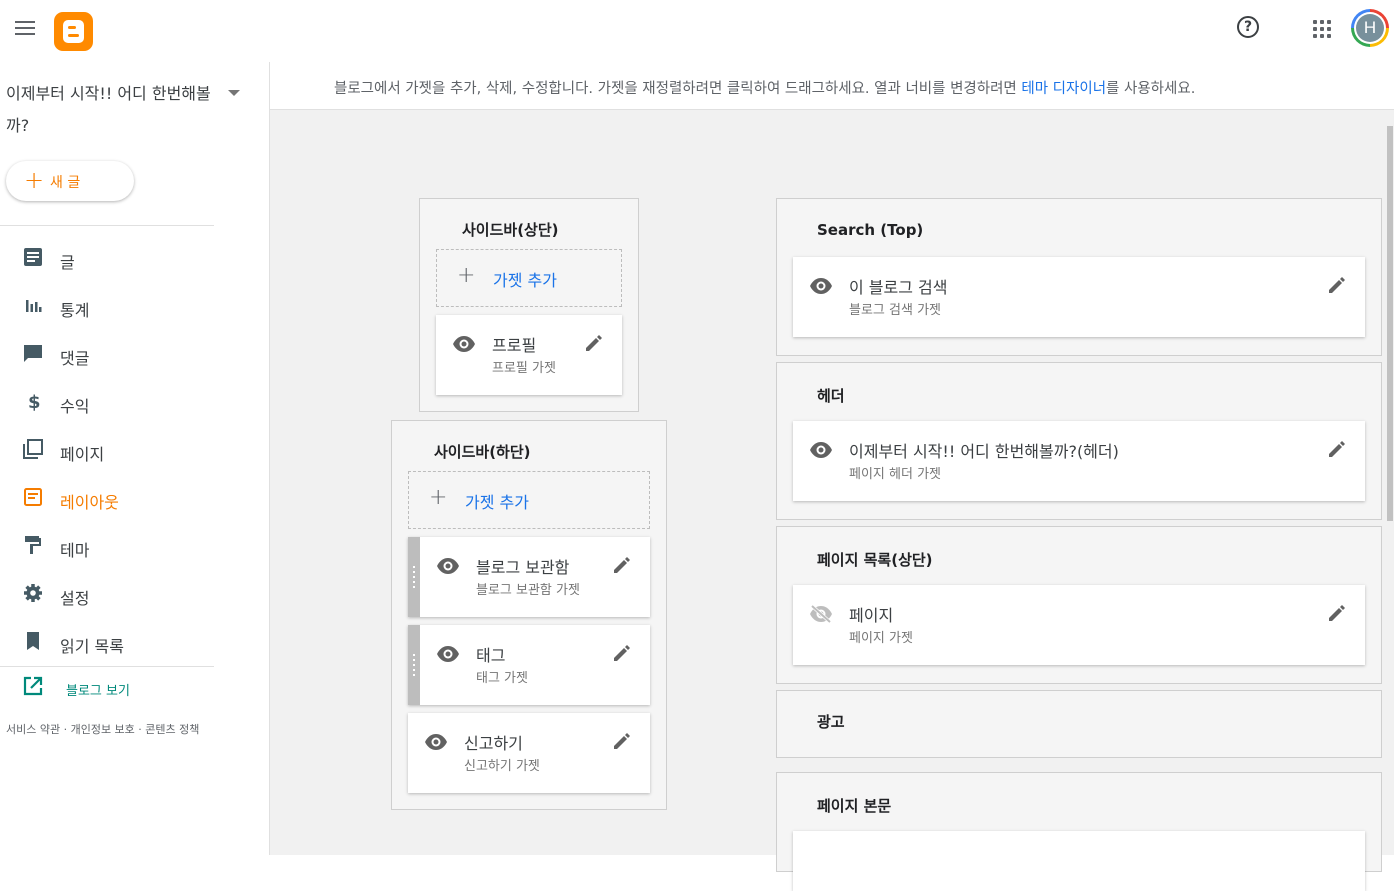  Describe the element at coordinates (491, 655) in the screenshot. I see `gadget-name: 태그` at that location.